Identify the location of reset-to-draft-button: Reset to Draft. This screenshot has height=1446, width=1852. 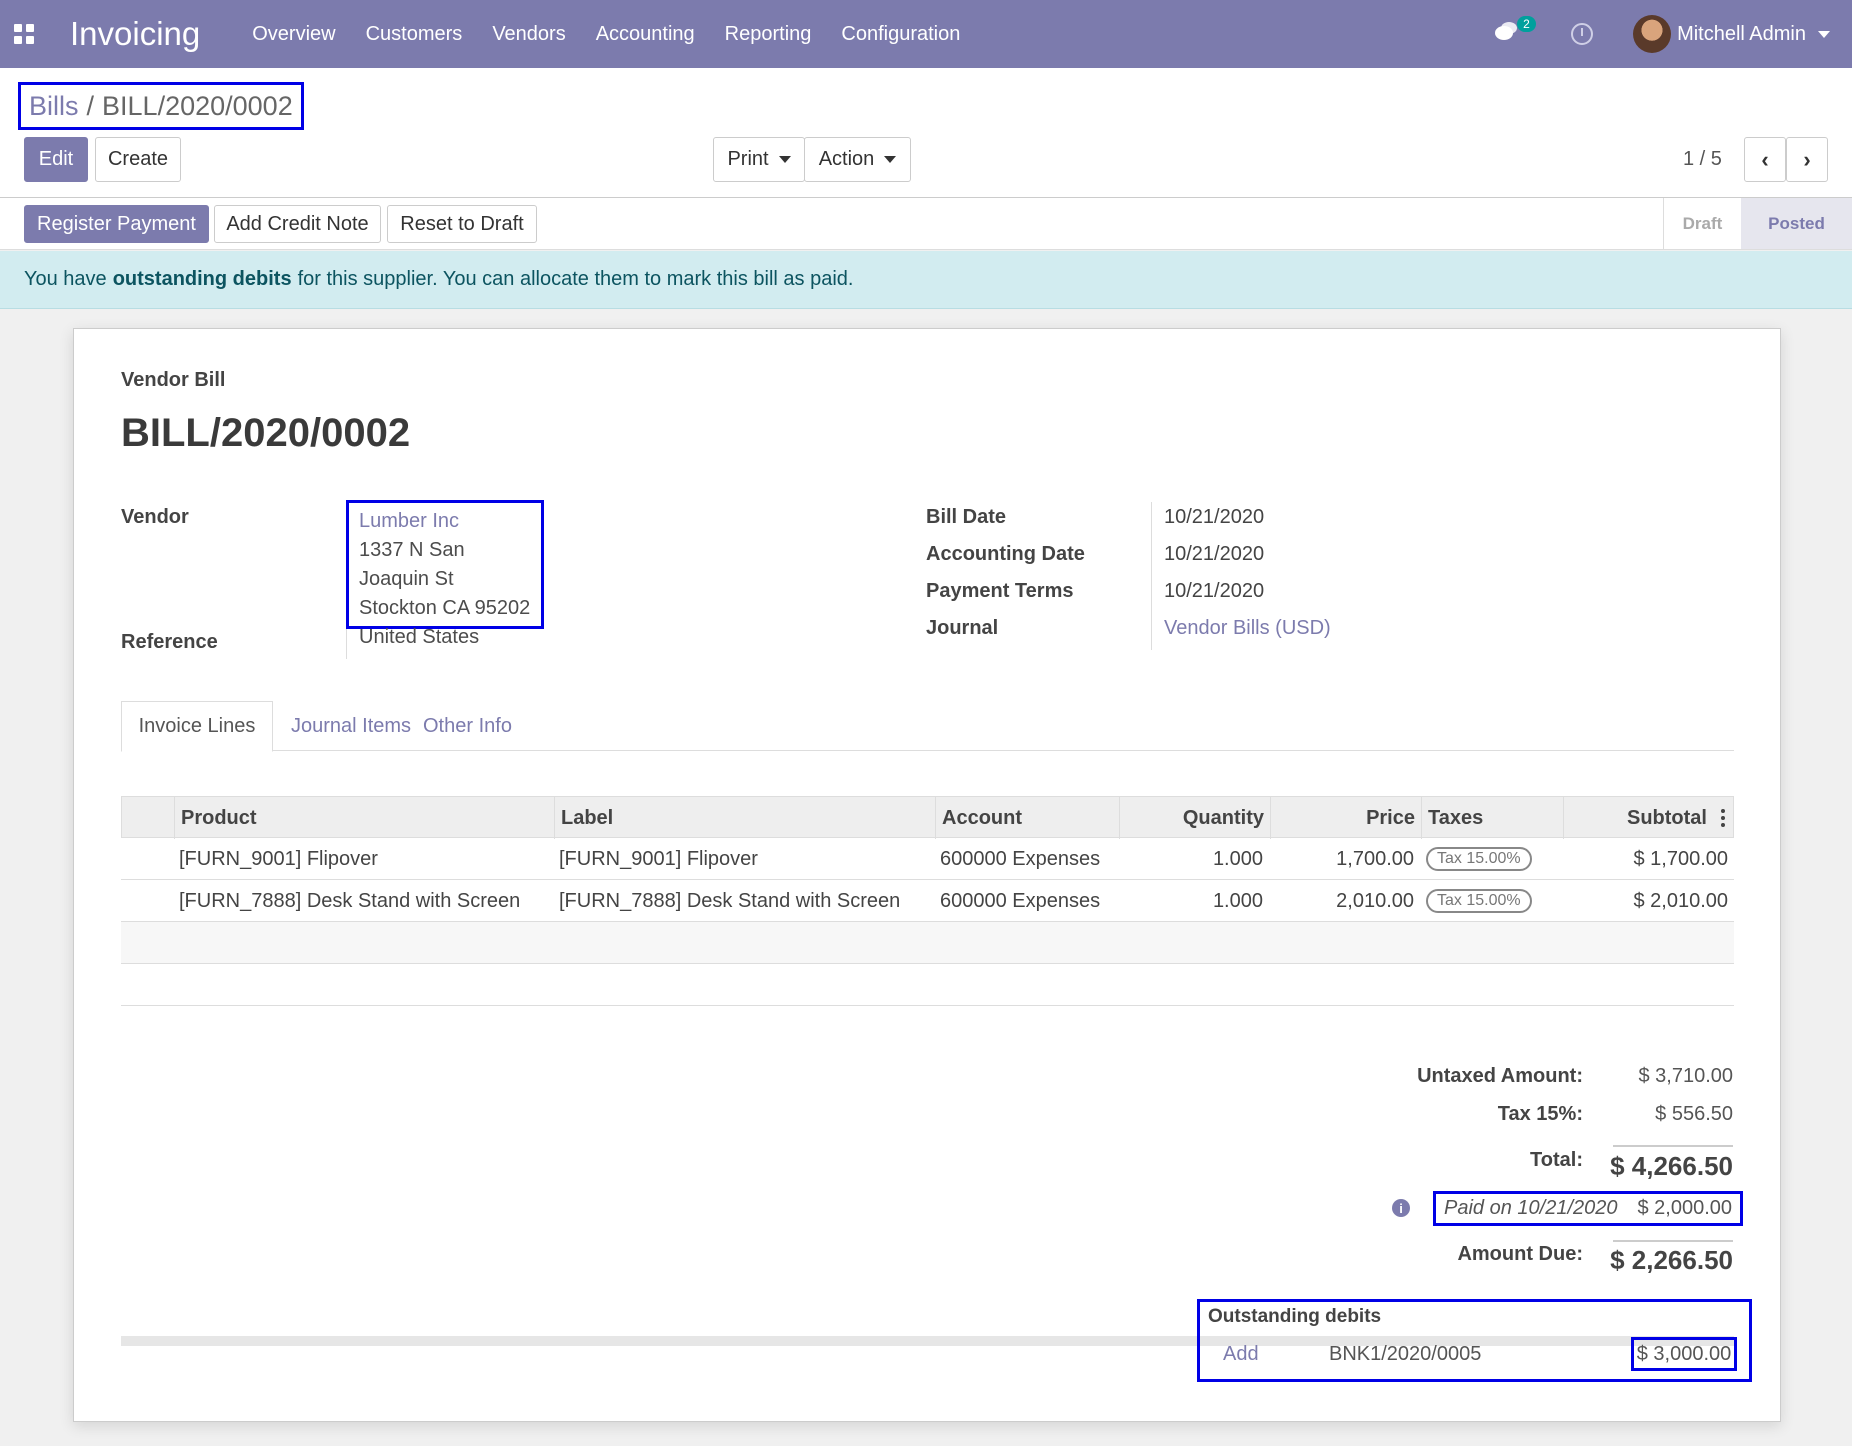
(462, 224).